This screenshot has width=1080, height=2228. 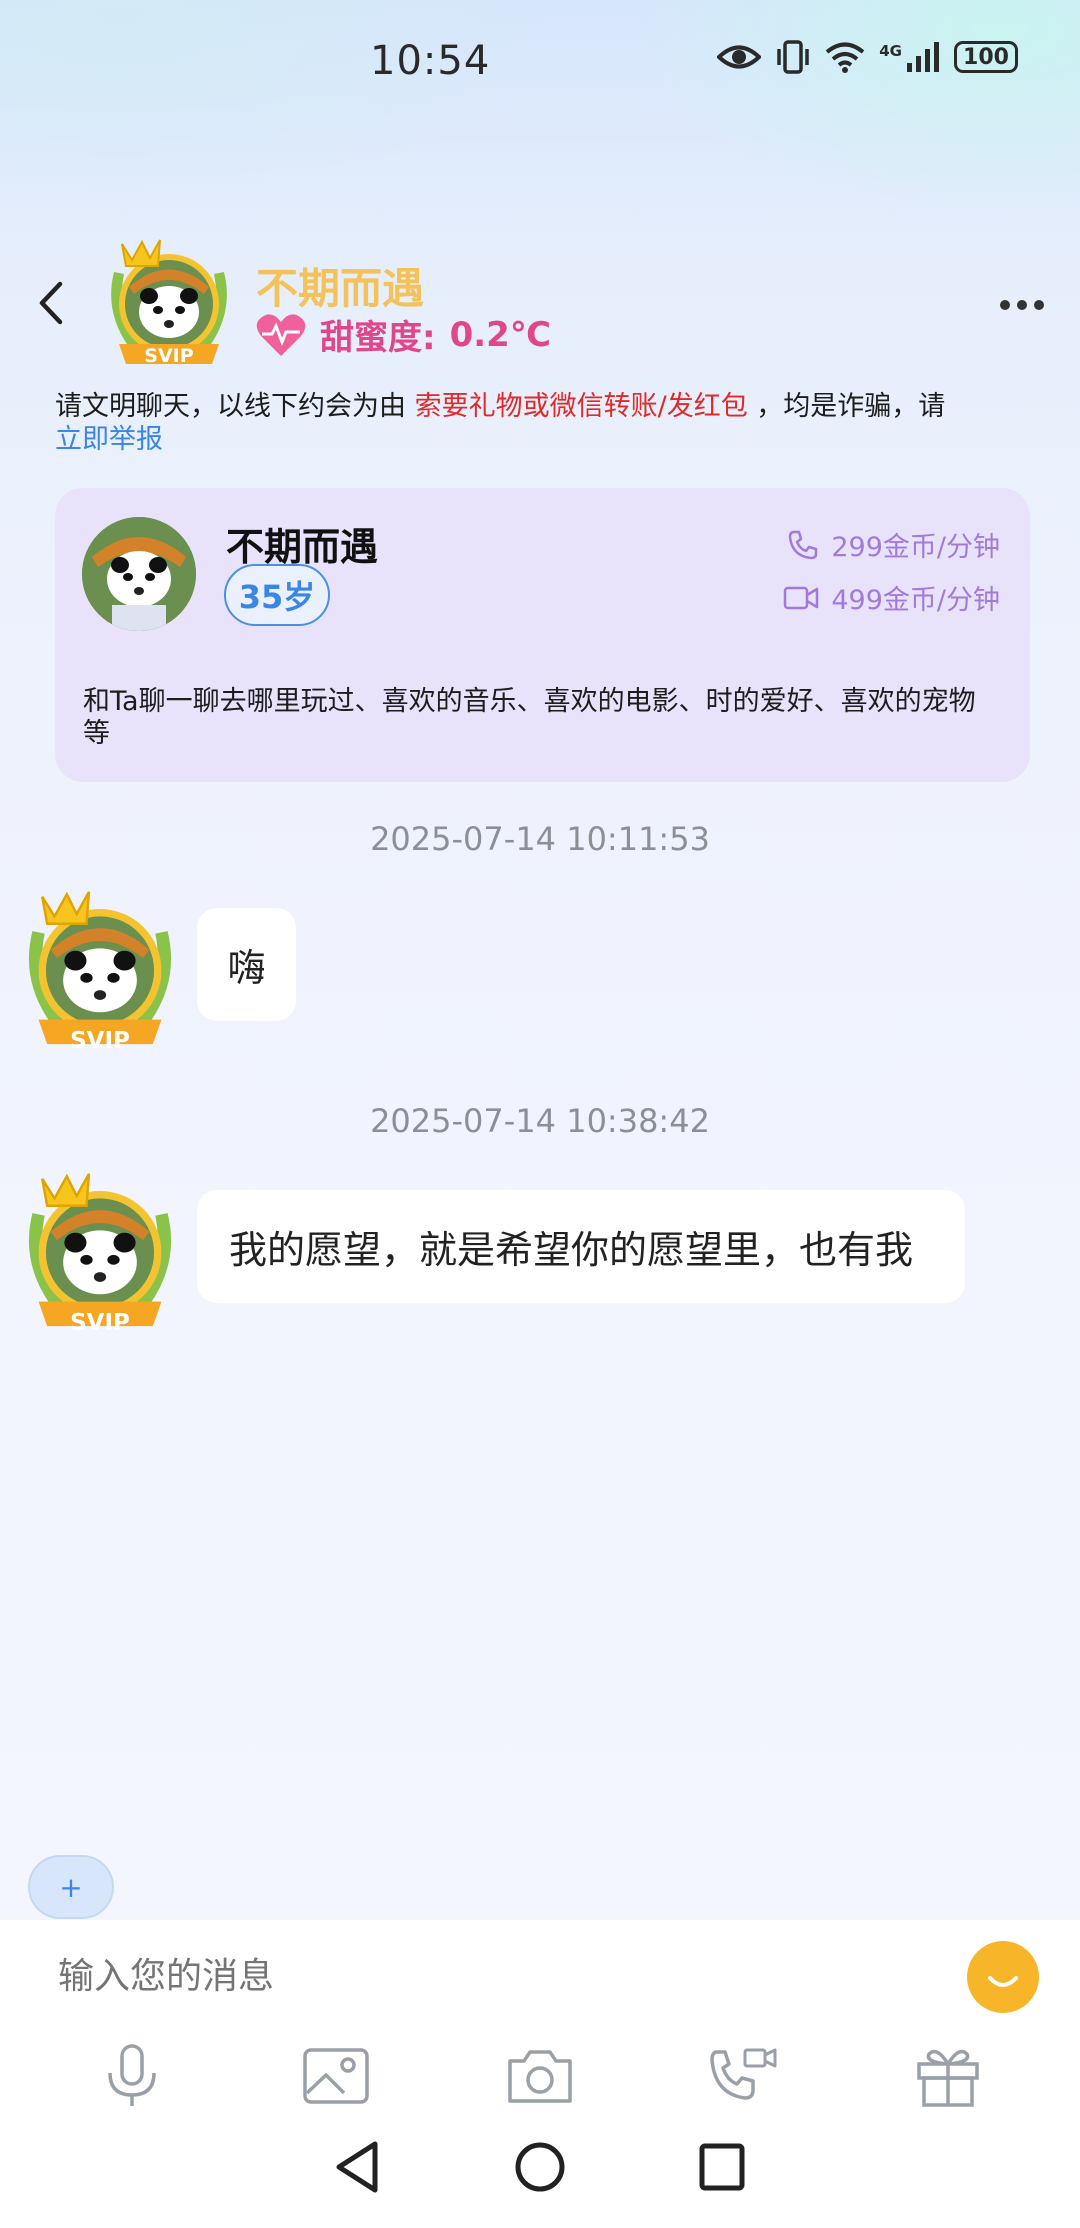 What do you see at coordinates (890, 51) in the screenshot?
I see `network-type: 4G` at bounding box center [890, 51].